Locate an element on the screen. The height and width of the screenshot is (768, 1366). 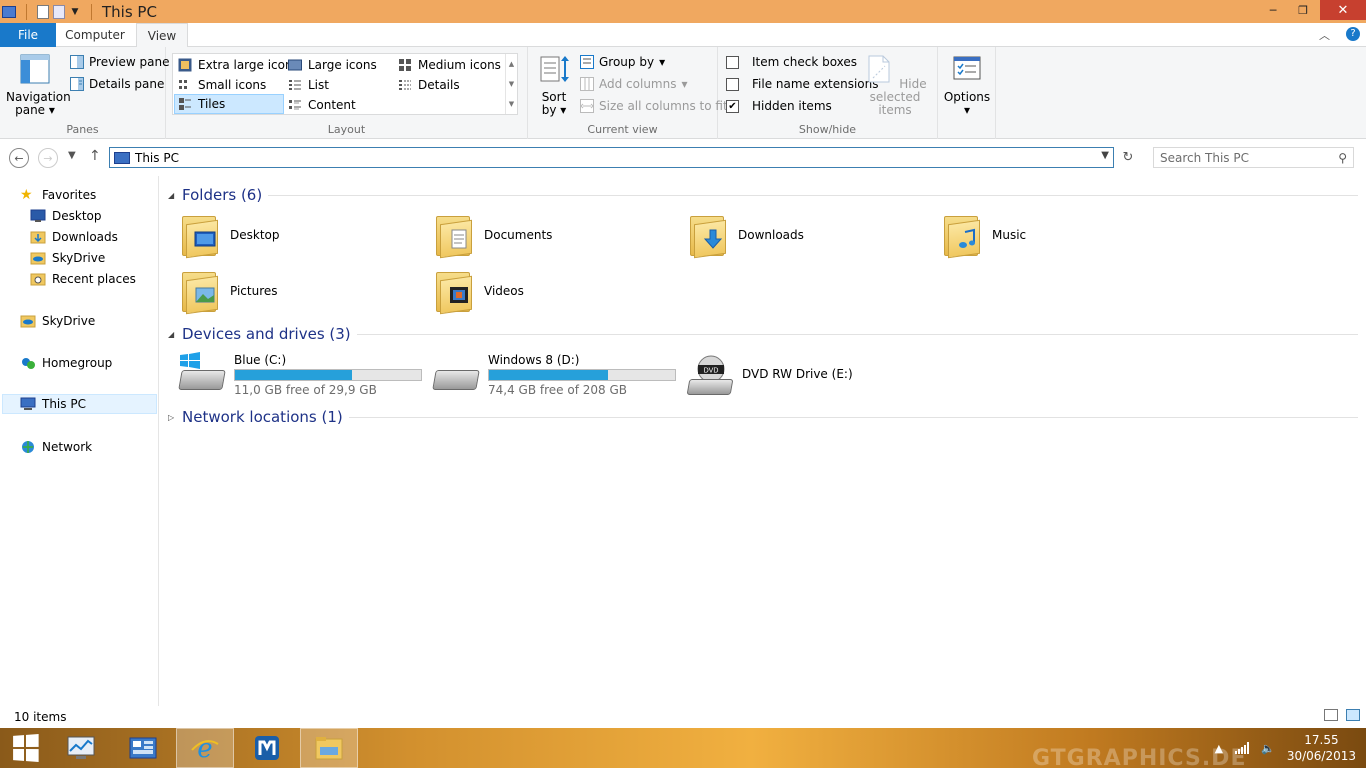
pictures-folder-icon is located at coordinates (200, 291).